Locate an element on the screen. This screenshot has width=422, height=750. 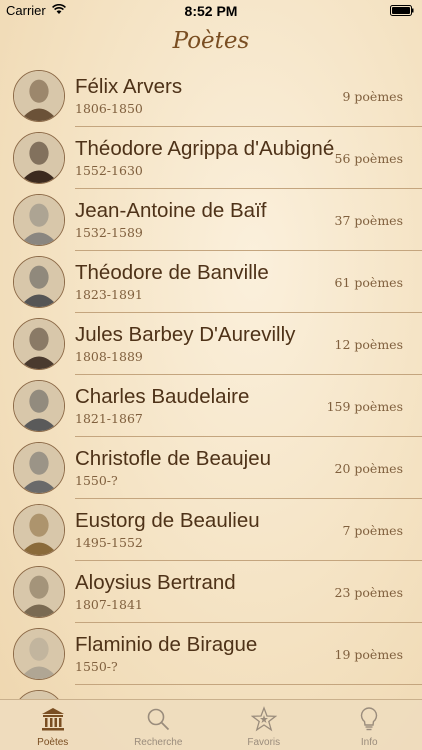
poet-row is located at coordinates (211, 692).